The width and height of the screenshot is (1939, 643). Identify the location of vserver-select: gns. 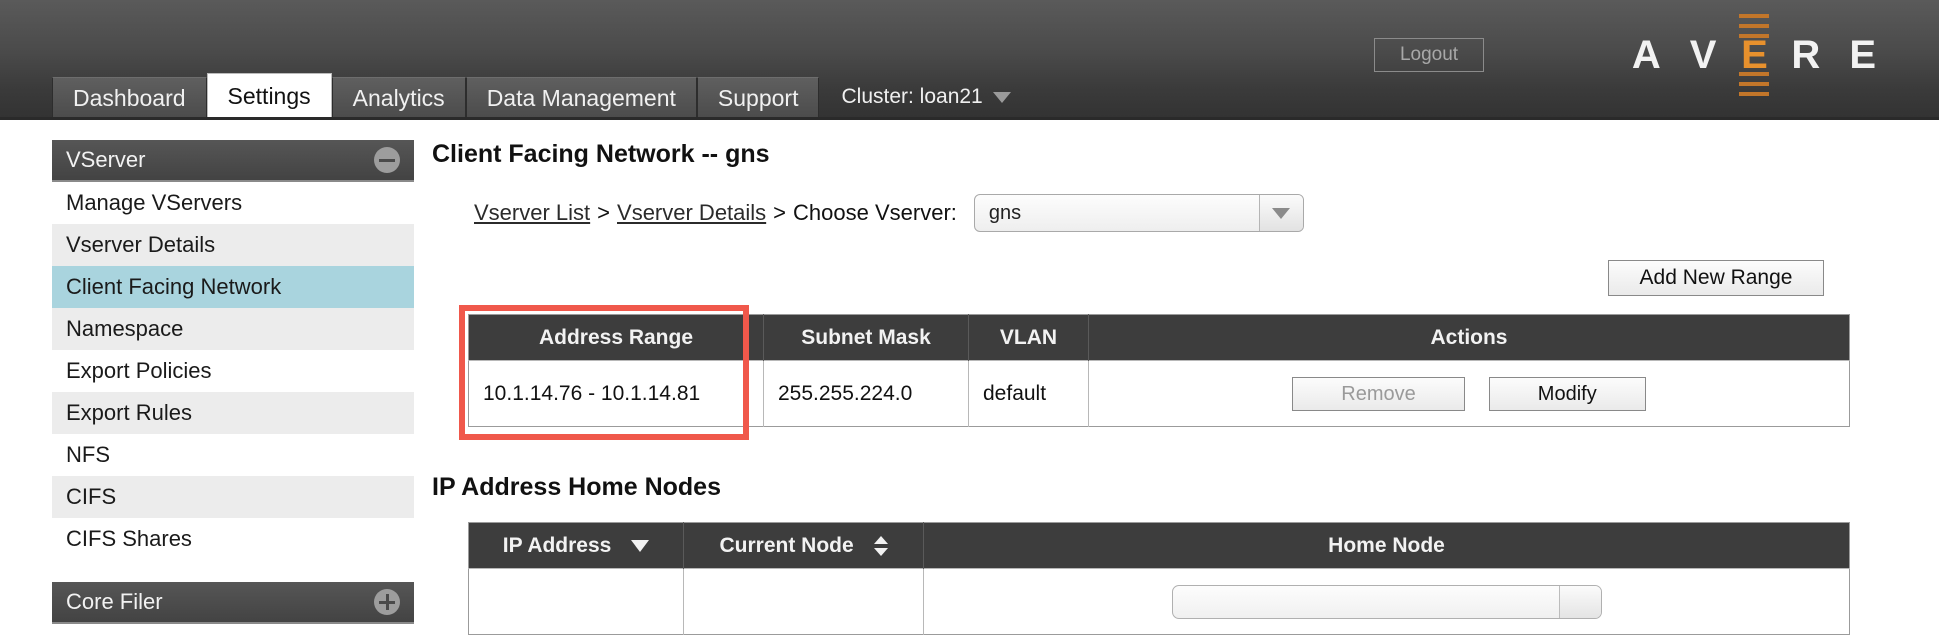
(1138, 213).